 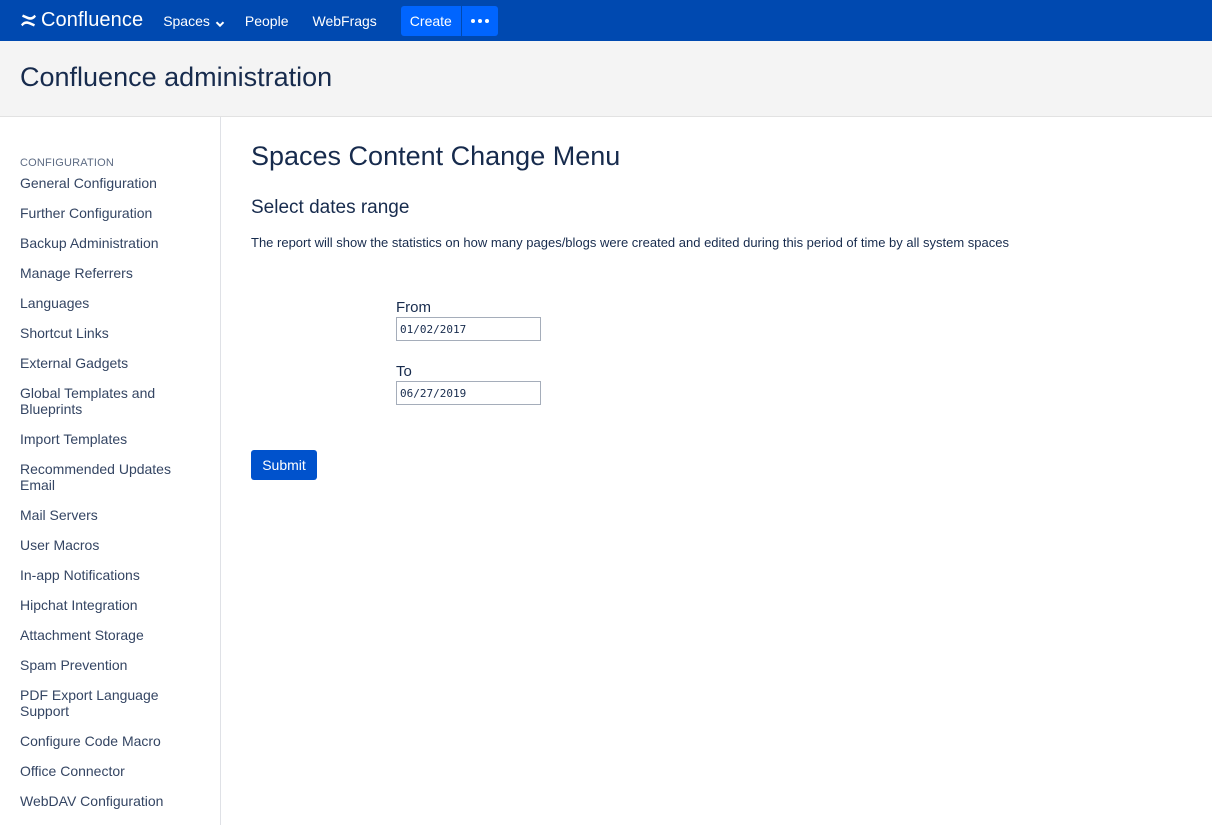 What do you see at coordinates (105, 333) in the screenshot?
I see `sidebar-item-shortcut-links: Shortcut Links` at bounding box center [105, 333].